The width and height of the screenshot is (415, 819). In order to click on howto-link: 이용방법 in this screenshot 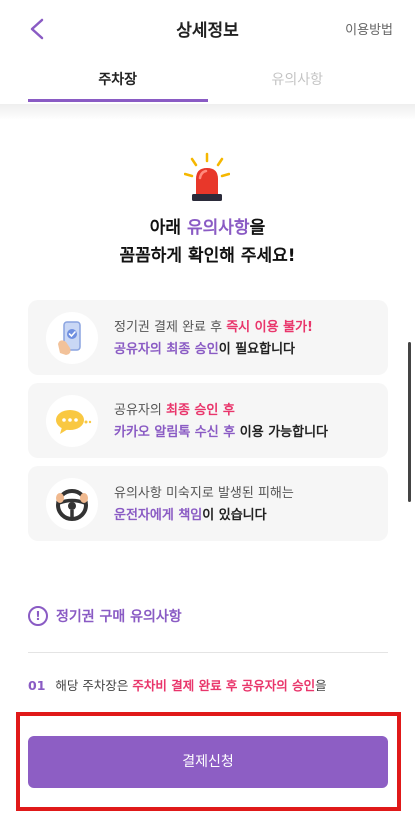, I will do `click(369, 28)`.